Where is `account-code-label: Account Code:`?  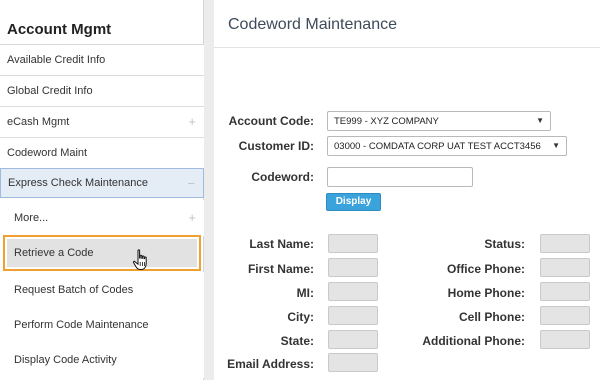
account-code-label: Account Code: is located at coordinates (271, 121).